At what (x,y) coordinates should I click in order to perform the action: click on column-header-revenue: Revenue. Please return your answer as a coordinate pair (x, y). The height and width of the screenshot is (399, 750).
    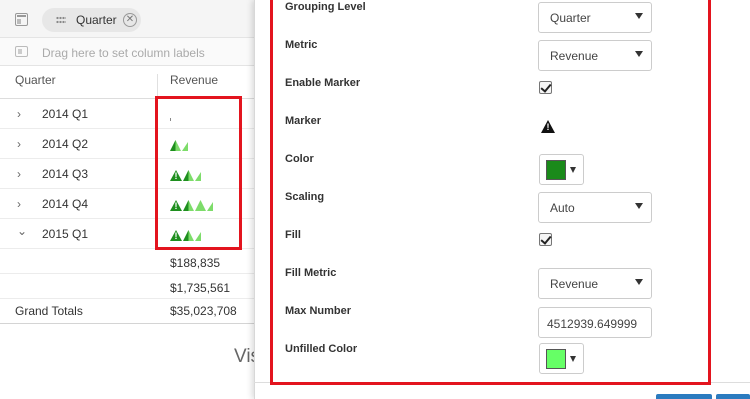
    Looking at the image, I should click on (194, 82).